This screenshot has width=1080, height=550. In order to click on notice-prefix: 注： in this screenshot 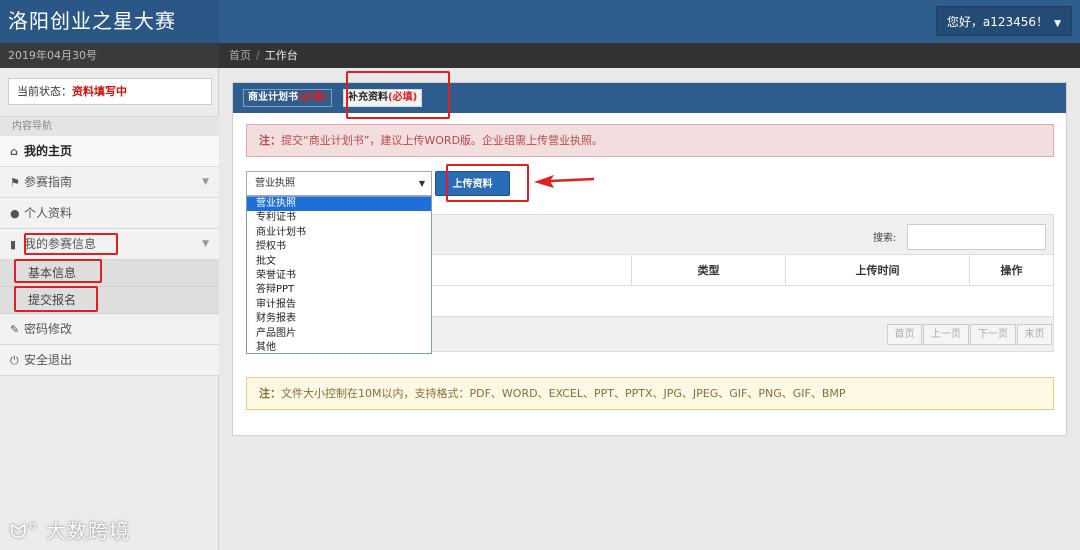, I will do `click(270, 140)`.